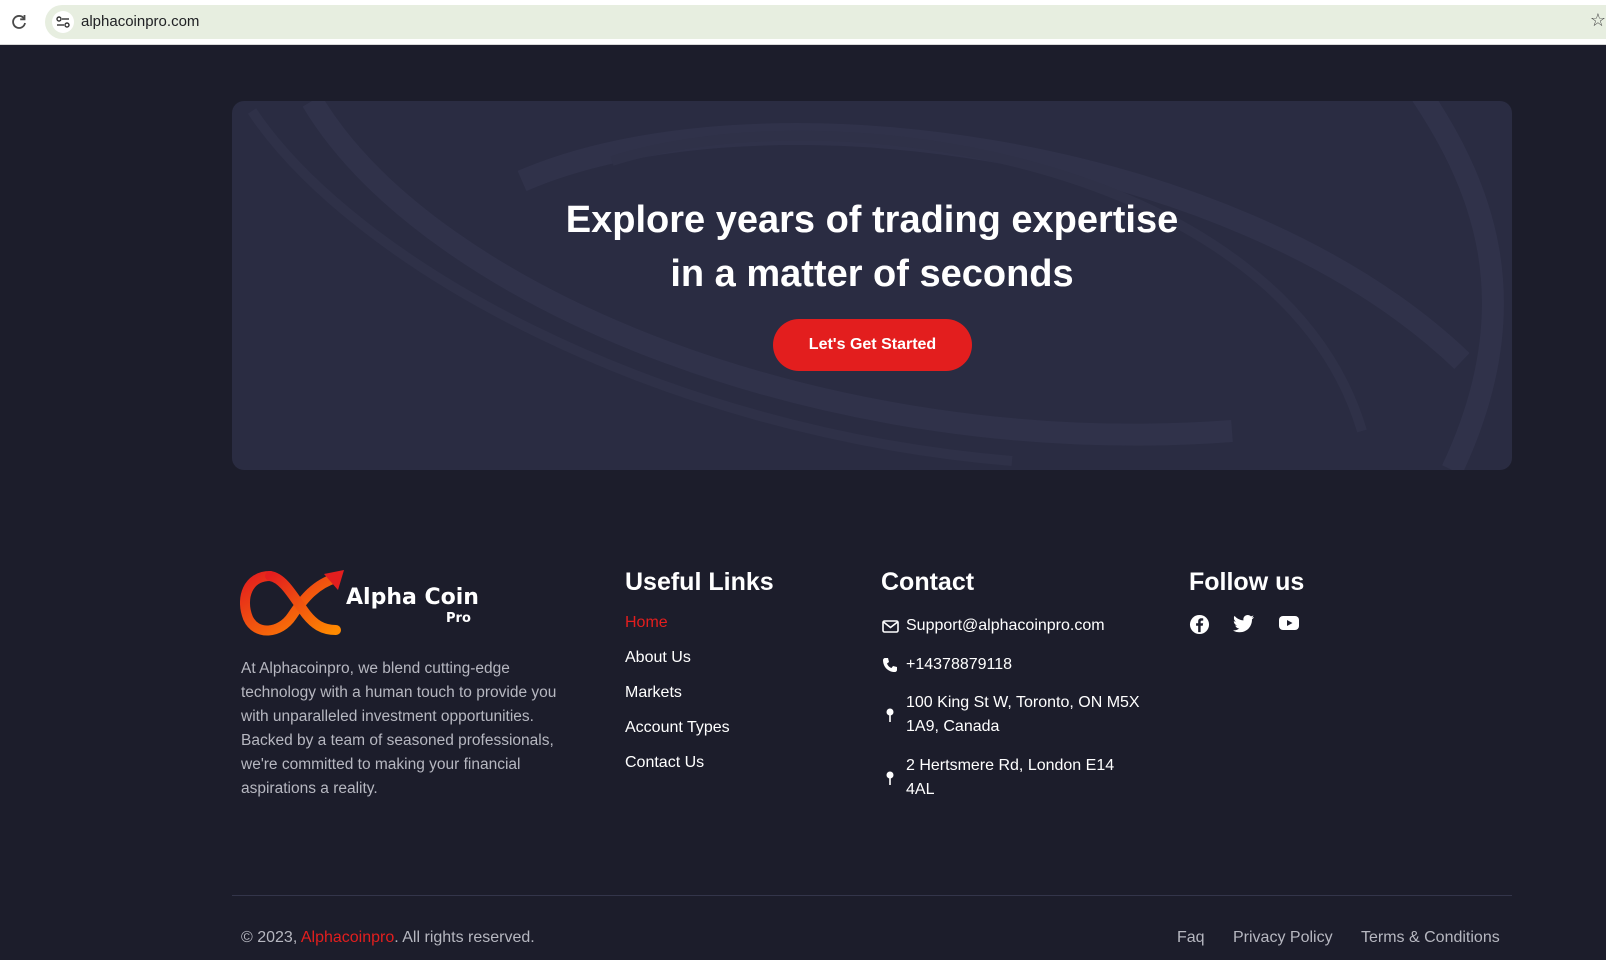 This screenshot has height=960, width=1606. What do you see at coordinates (1283, 938) in the screenshot?
I see `privacy-policy-link: Privacy Policy` at bounding box center [1283, 938].